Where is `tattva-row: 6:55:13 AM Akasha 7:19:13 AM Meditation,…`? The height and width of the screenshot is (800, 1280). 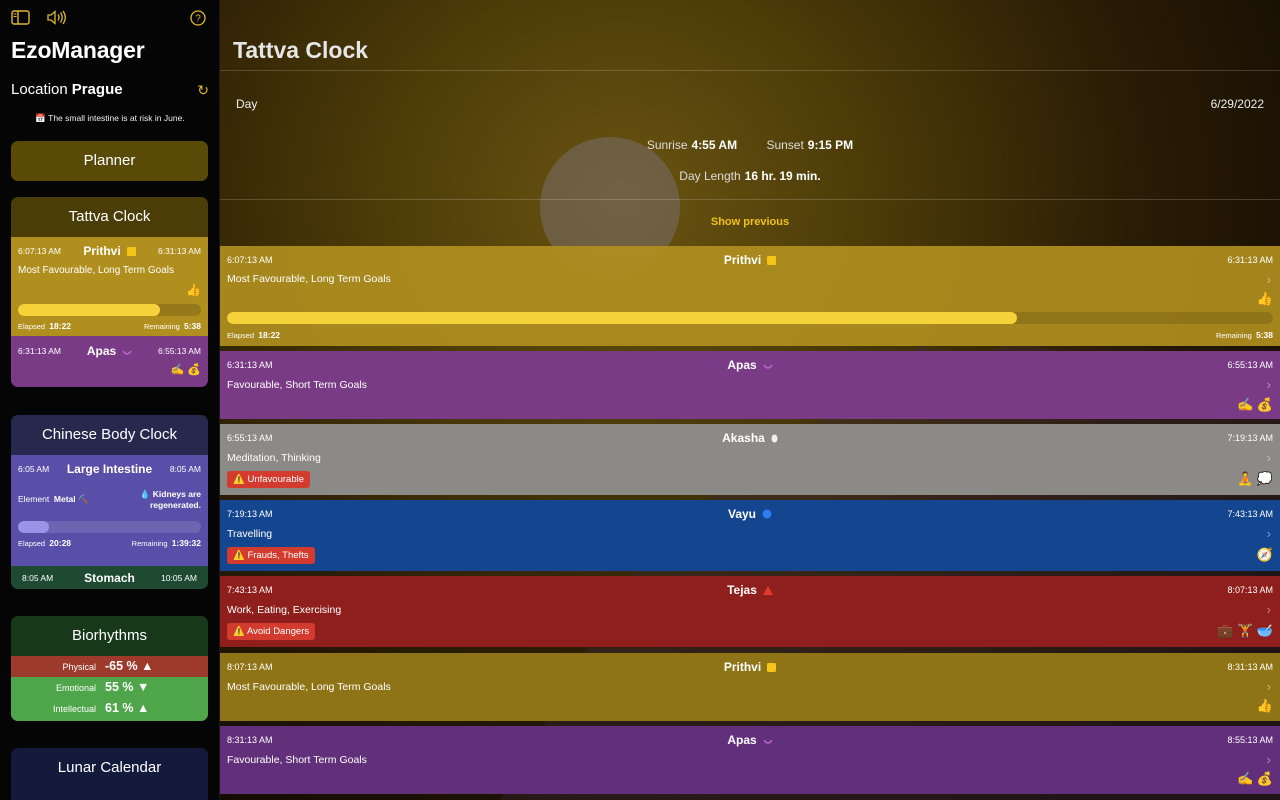
tattva-row: 6:55:13 AM Akasha 7:19:13 AM Meditation,… is located at coordinates (750, 459).